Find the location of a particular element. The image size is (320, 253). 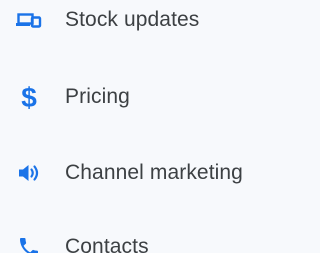

phone-icon is located at coordinates (29, 243).